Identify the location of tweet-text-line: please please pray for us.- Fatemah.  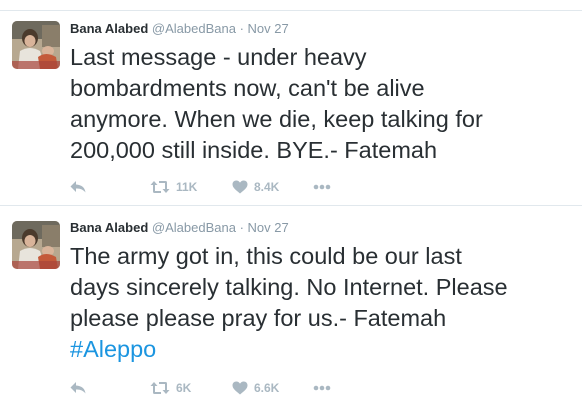
(258, 318).